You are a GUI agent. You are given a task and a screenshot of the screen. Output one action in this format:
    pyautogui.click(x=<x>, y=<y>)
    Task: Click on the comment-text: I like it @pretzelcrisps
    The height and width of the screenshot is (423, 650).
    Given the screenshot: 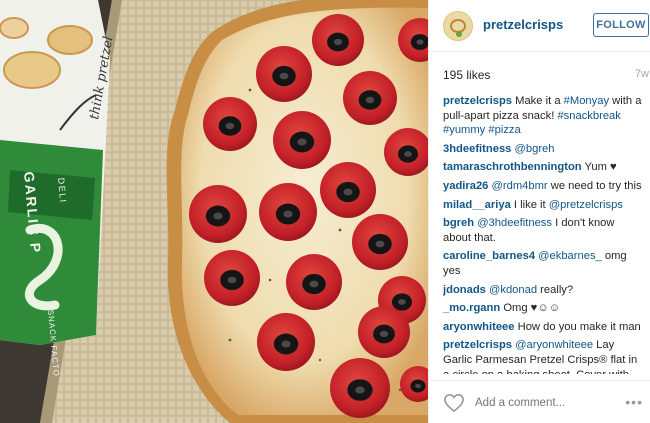 What is the action you would take?
    pyautogui.click(x=568, y=204)
    